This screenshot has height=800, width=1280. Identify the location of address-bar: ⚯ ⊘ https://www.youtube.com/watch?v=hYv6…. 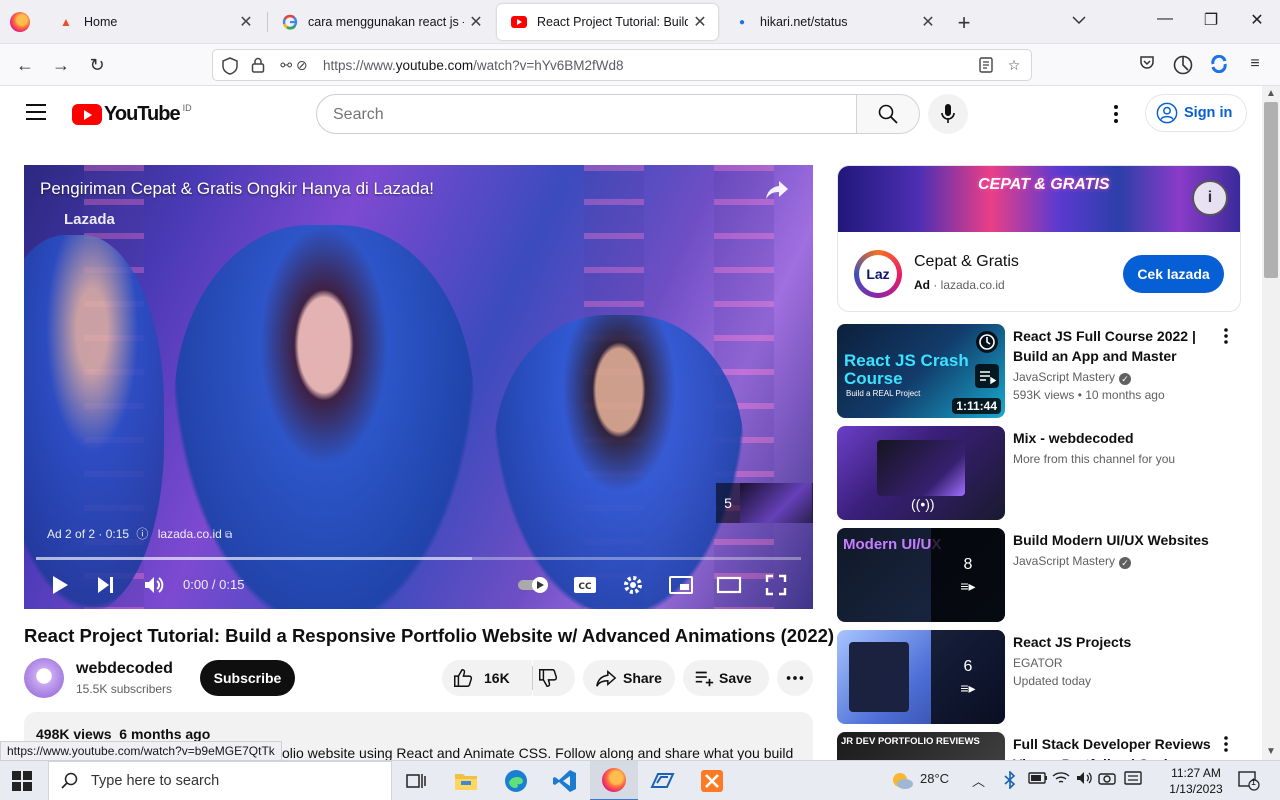
(622, 65).